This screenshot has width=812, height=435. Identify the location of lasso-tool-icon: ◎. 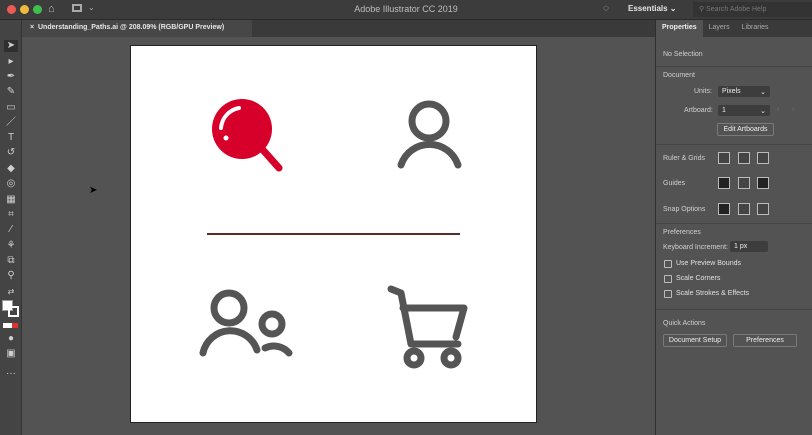
(11, 184).